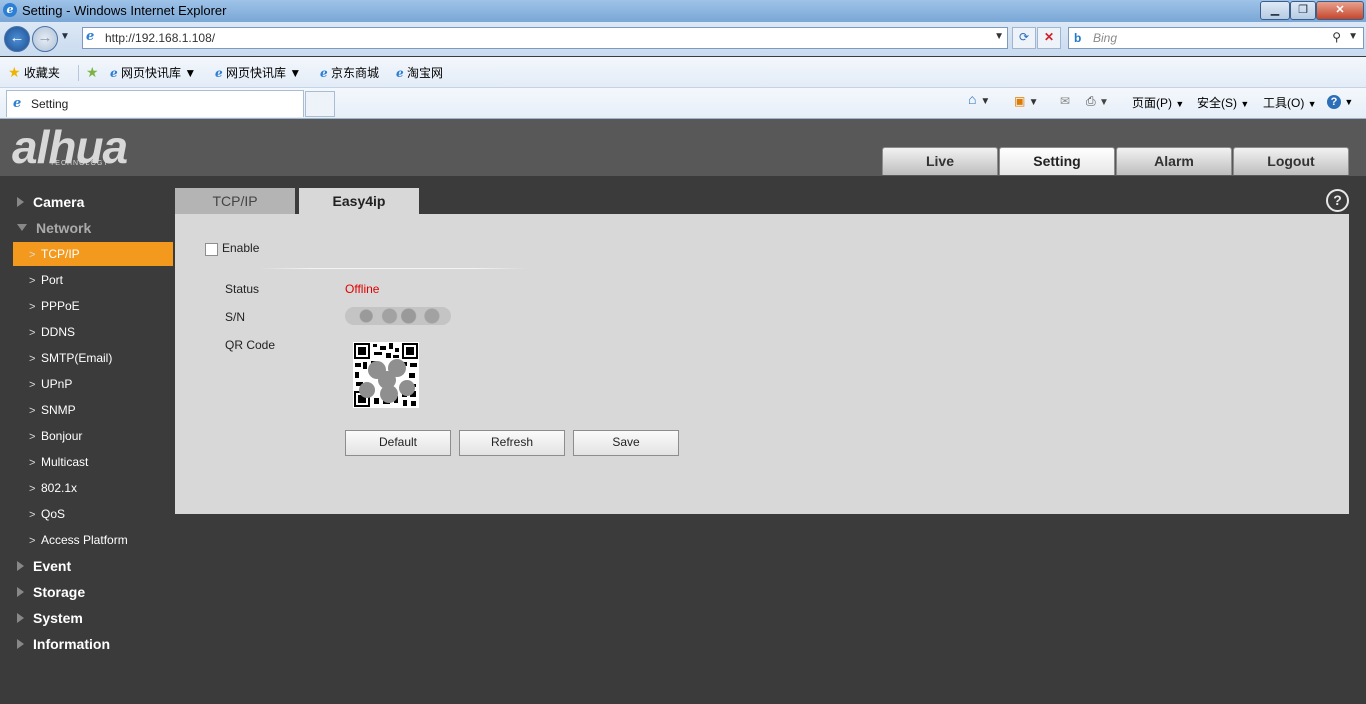 The image size is (1366, 704). Describe the element at coordinates (626, 443) in the screenshot. I see `save-button: Save` at that location.